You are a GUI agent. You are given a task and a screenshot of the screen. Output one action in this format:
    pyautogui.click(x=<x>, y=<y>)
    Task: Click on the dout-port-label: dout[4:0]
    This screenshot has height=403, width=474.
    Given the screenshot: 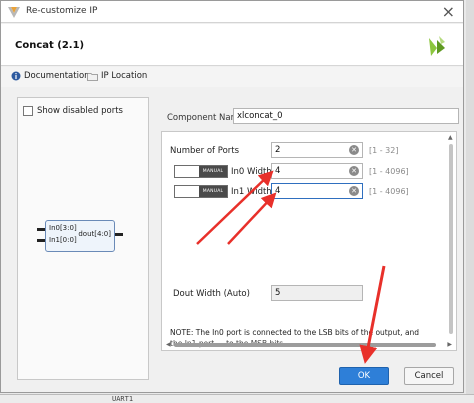 What is the action you would take?
    pyautogui.click(x=94, y=234)
    